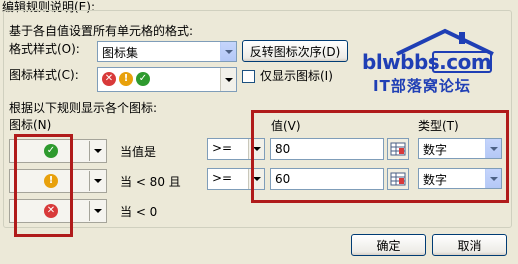 This screenshot has width=518, height=264. Describe the element at coordinates (150, 182) in the screenshot. I see `rule-2-condition: 当 < 80 且` at that location.